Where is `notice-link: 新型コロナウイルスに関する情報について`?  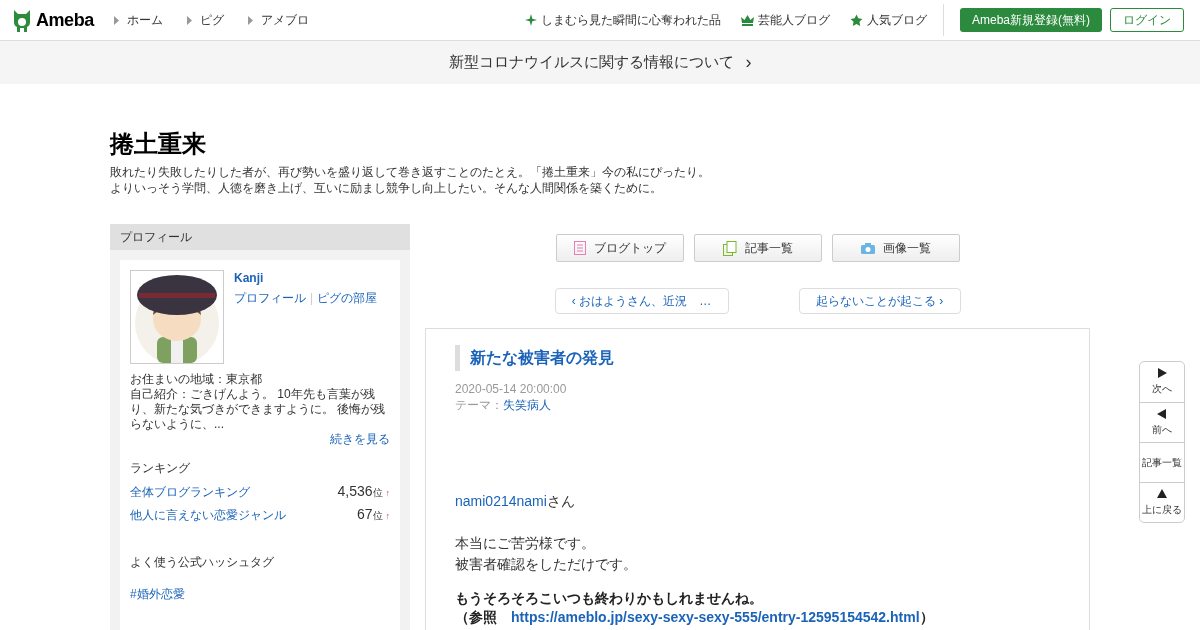
notice-link: 新型コロナウイルスに関する情報について is located at coordinates (591, 62).